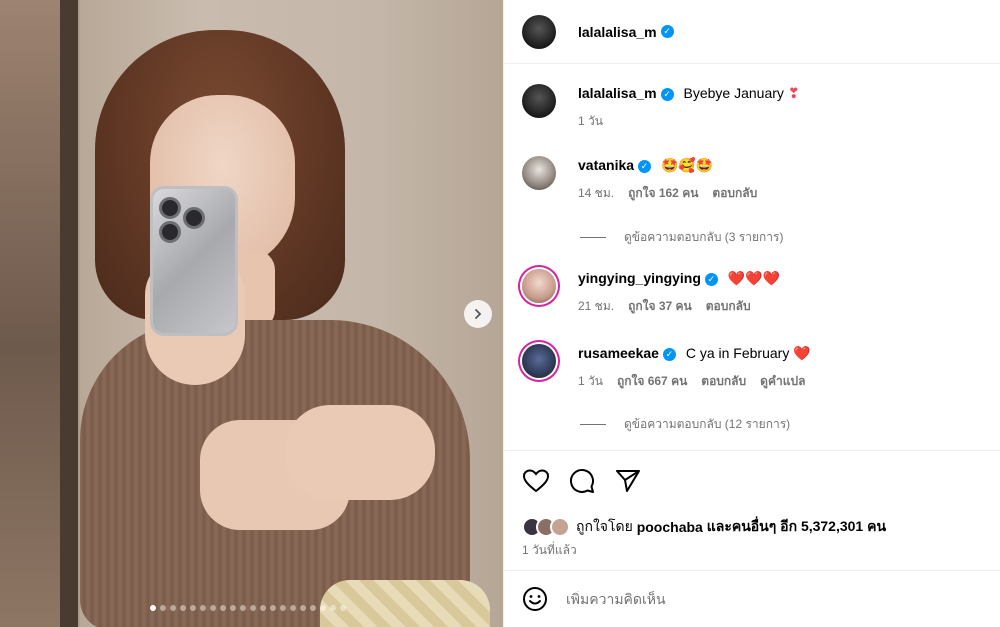 The width and height of the screenshot is (1000, 627). Describe the element at coordinates (733, 93) in the screenshot. I see `caption-text: Byebye January` at that location.